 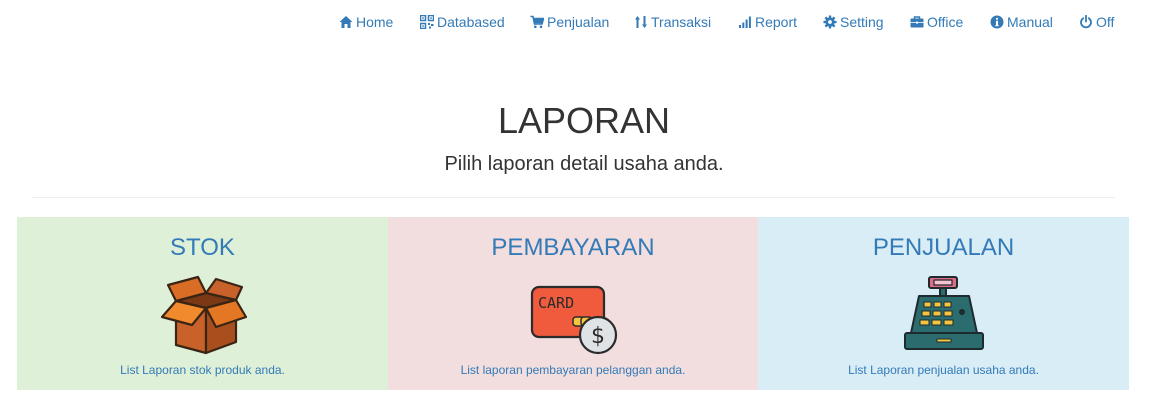 I want to click on penjualan-panel-caption: List Laporan penjualan usaha anda., so click(x=943, y=370).